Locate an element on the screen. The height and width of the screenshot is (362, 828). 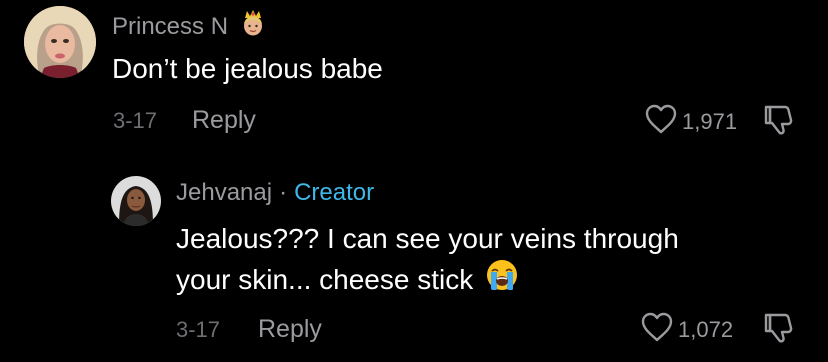
like-count: 1,971 is located at coordinates (710, 121).